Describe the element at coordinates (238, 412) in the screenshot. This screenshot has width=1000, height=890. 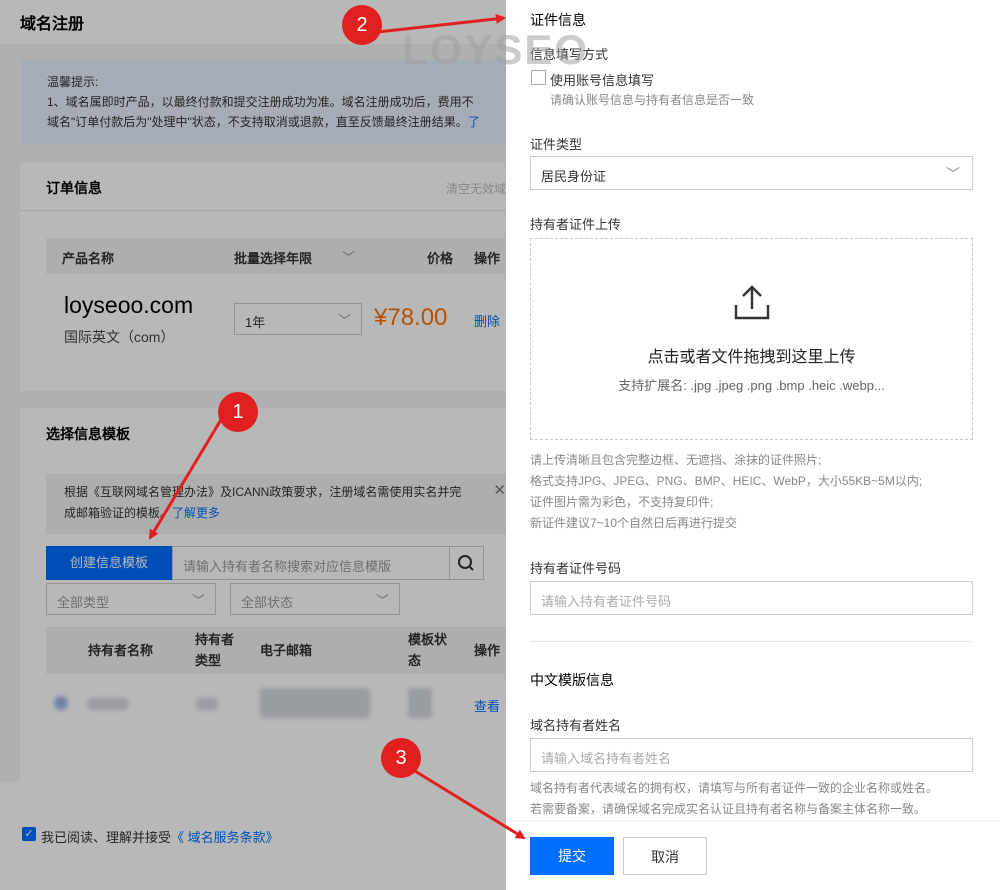
I see `step-badge-1: 1` at that location.